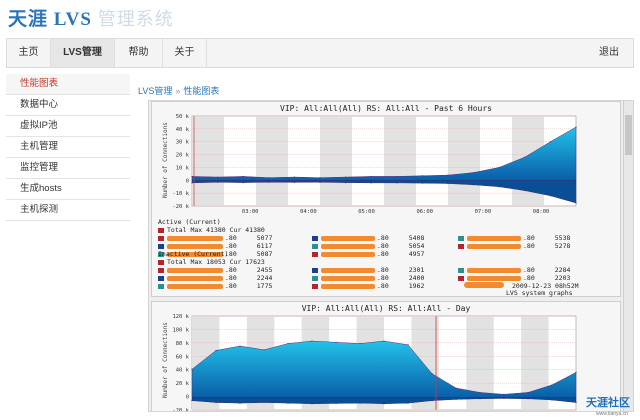  What do you see at coordinates (609, 53) in the screenshot?
I see `logout-link: 退出` at bounding box center [609, 53].